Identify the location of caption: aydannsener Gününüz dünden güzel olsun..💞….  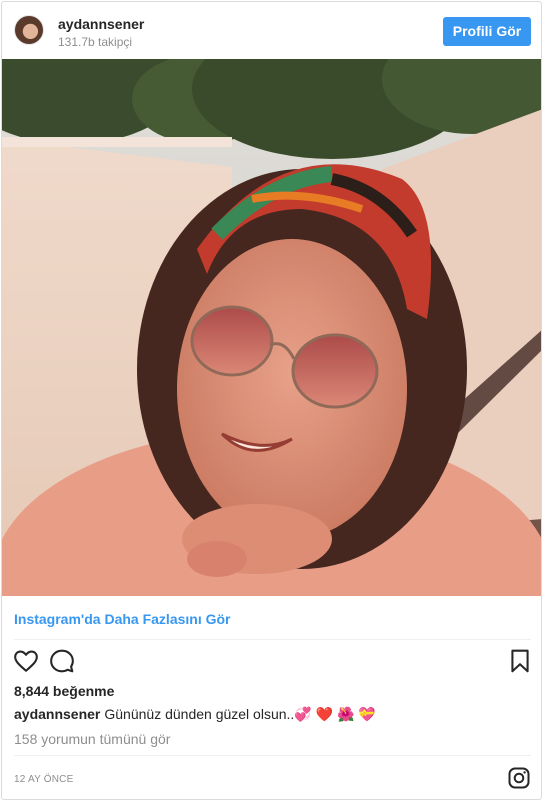
(195, 714).